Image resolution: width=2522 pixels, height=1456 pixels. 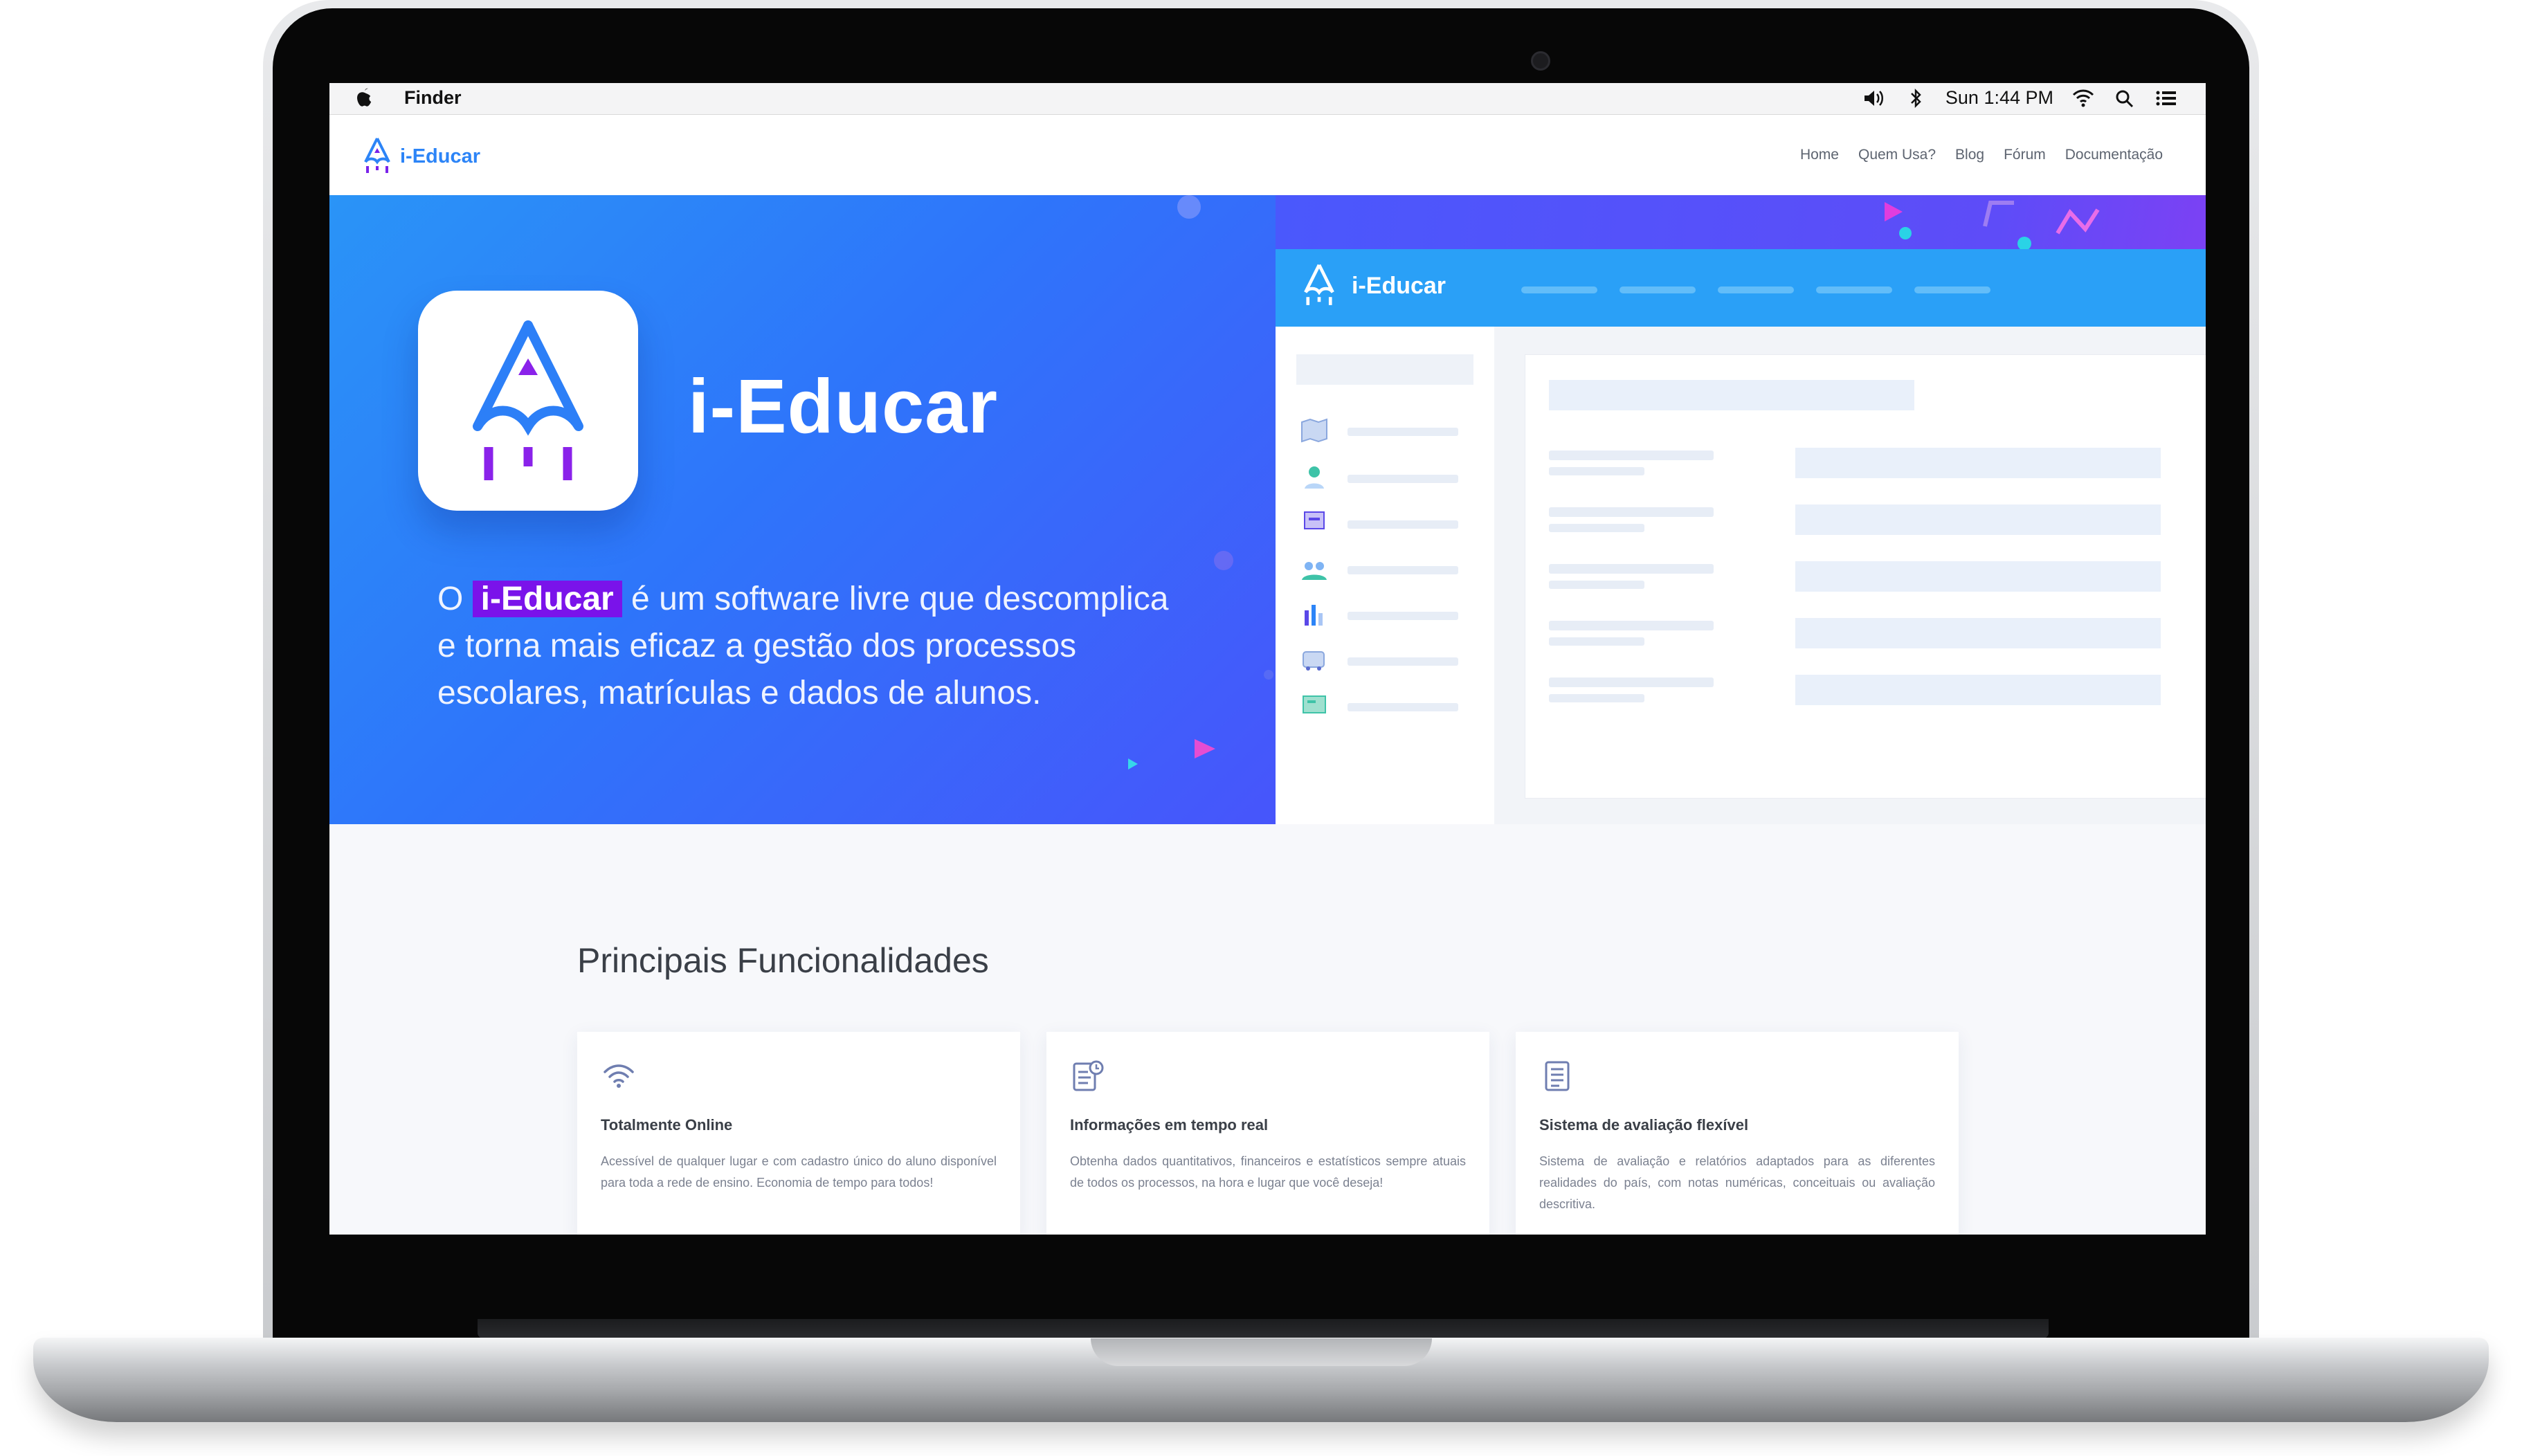 I want to click on document-icon, so click(x=1557, y=1076).